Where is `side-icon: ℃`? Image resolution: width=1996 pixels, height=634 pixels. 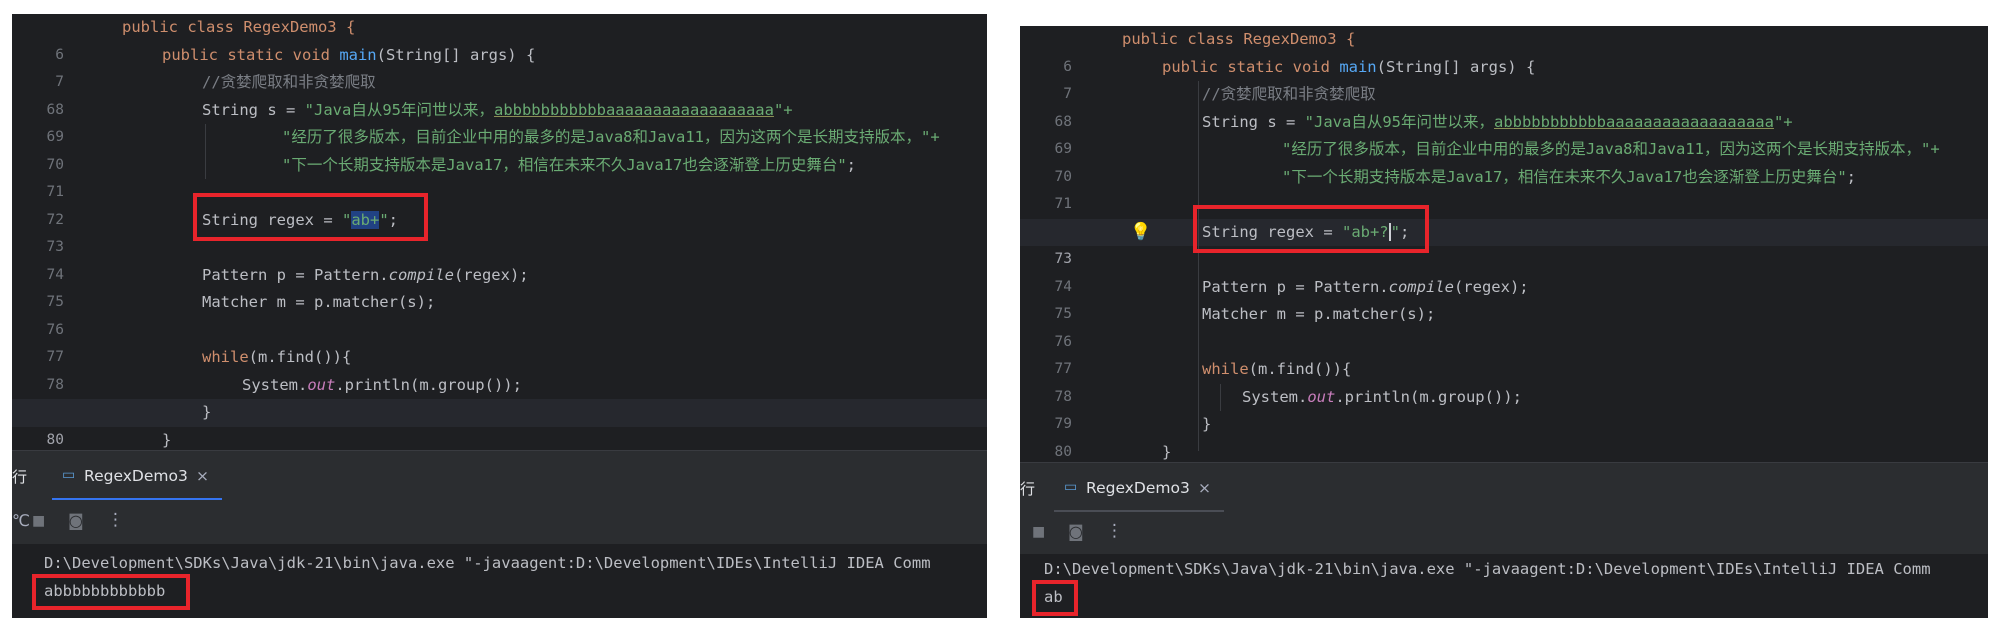 side-icon: ℃ is located at coordinates (21, 520).